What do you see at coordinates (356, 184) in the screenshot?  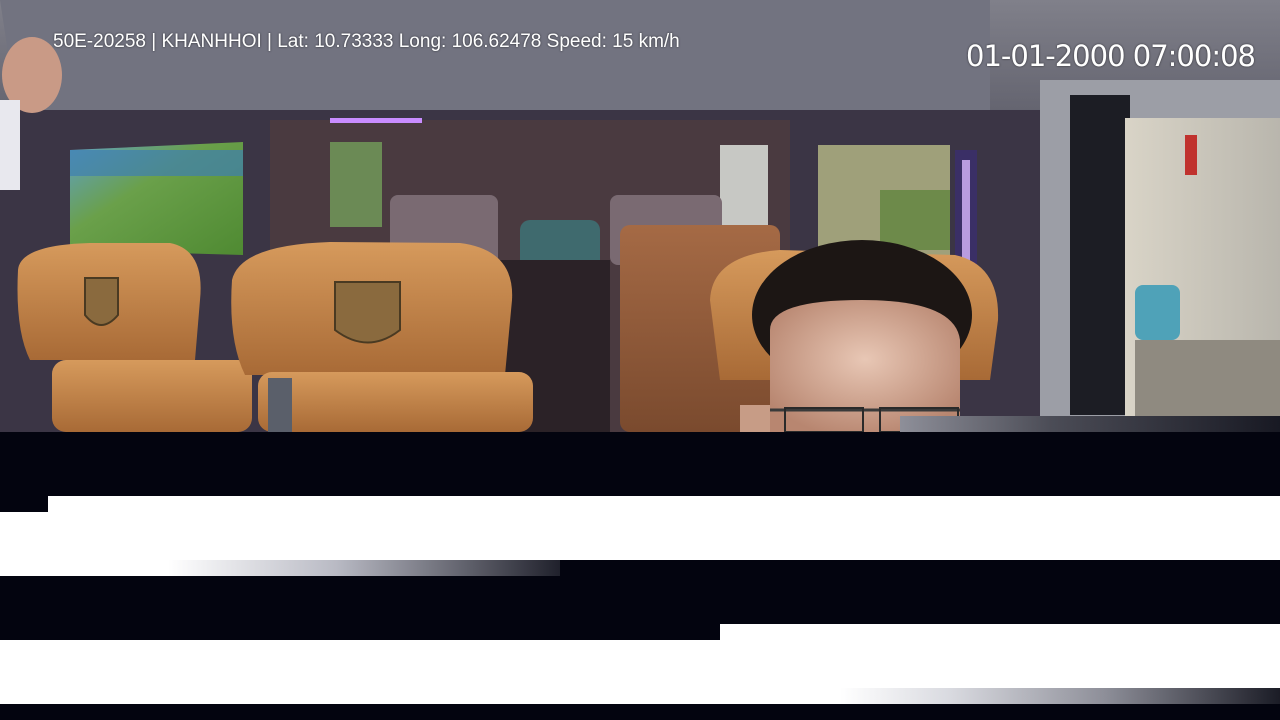 I see `rear-window-left` at bounding box center [356, 184].